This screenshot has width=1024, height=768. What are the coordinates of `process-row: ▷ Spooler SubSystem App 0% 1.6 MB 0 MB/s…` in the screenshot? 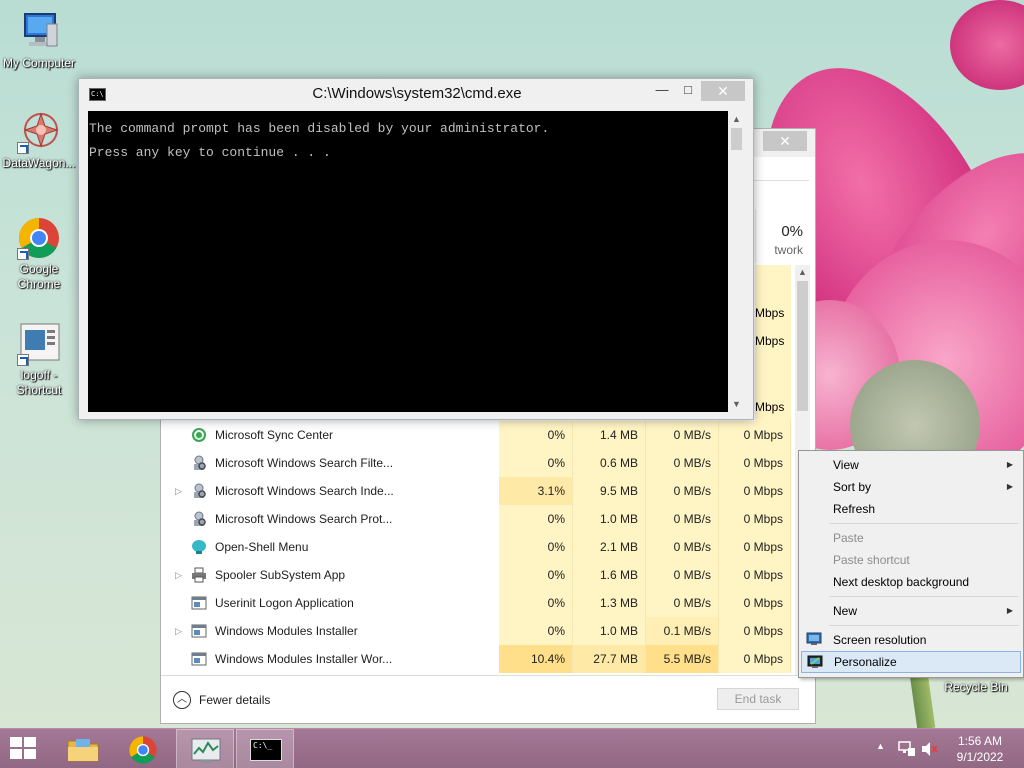 It's located at (478, 575).